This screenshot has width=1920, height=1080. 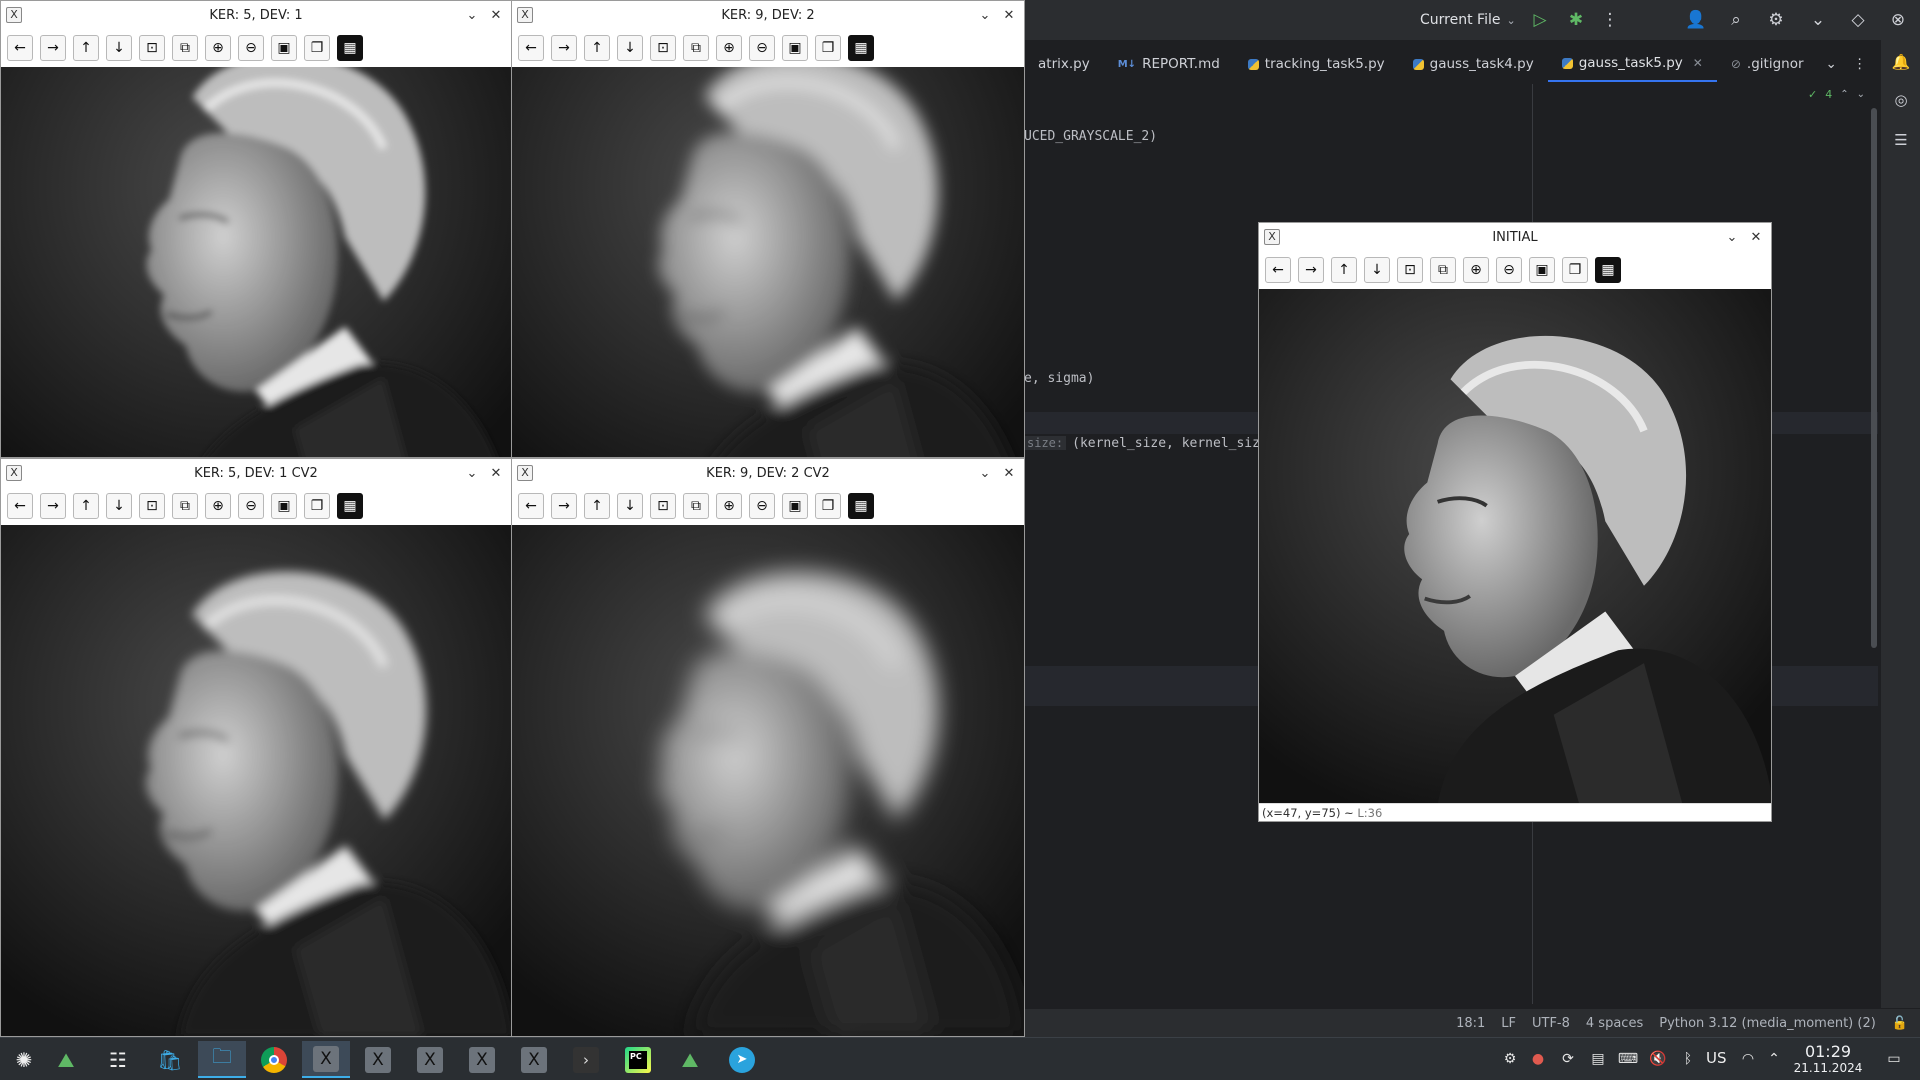 I want to click on chevron-up-icon: ⌃, so click(x=1774, y=1059).